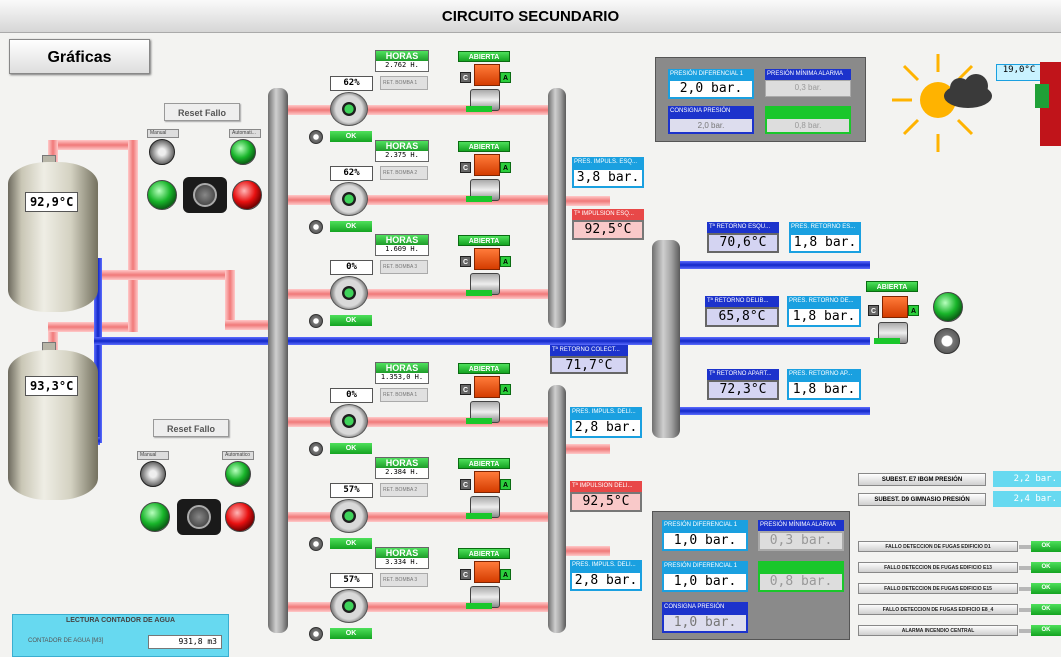 The height and width of the screenshot is (657, 1061). I want to click on temp-impulsion-deli-value: 92,5°C, so click(606, 502).